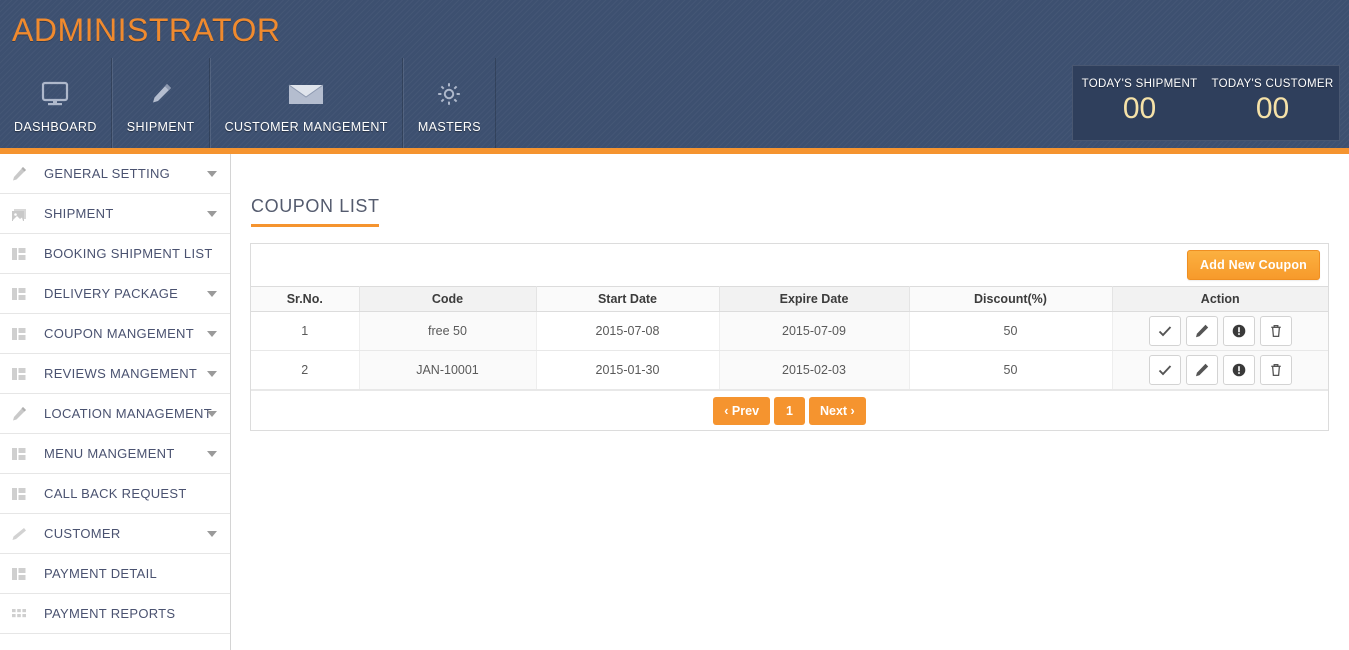 This screenshot has width=1349, height=650. I want to click on nav-tab-label: CUSTOMER MANGEMENT, so click(306, 127).